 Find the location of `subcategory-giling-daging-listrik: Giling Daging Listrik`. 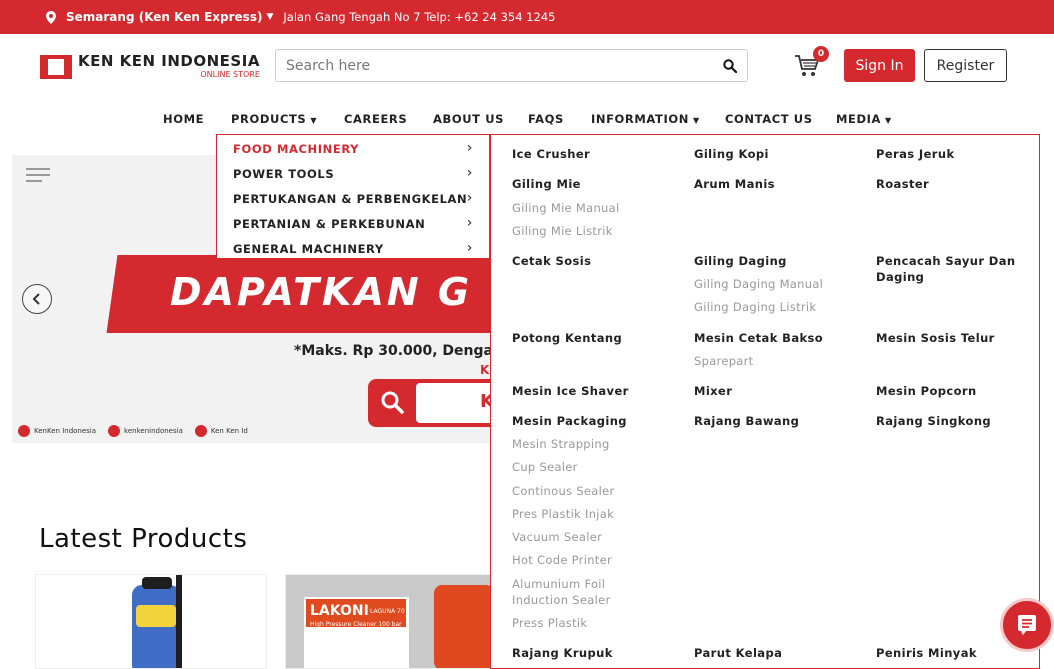

subcategory-giling-daging-listrik: Giling Daging Listrik is located at coordinates (755, 307).